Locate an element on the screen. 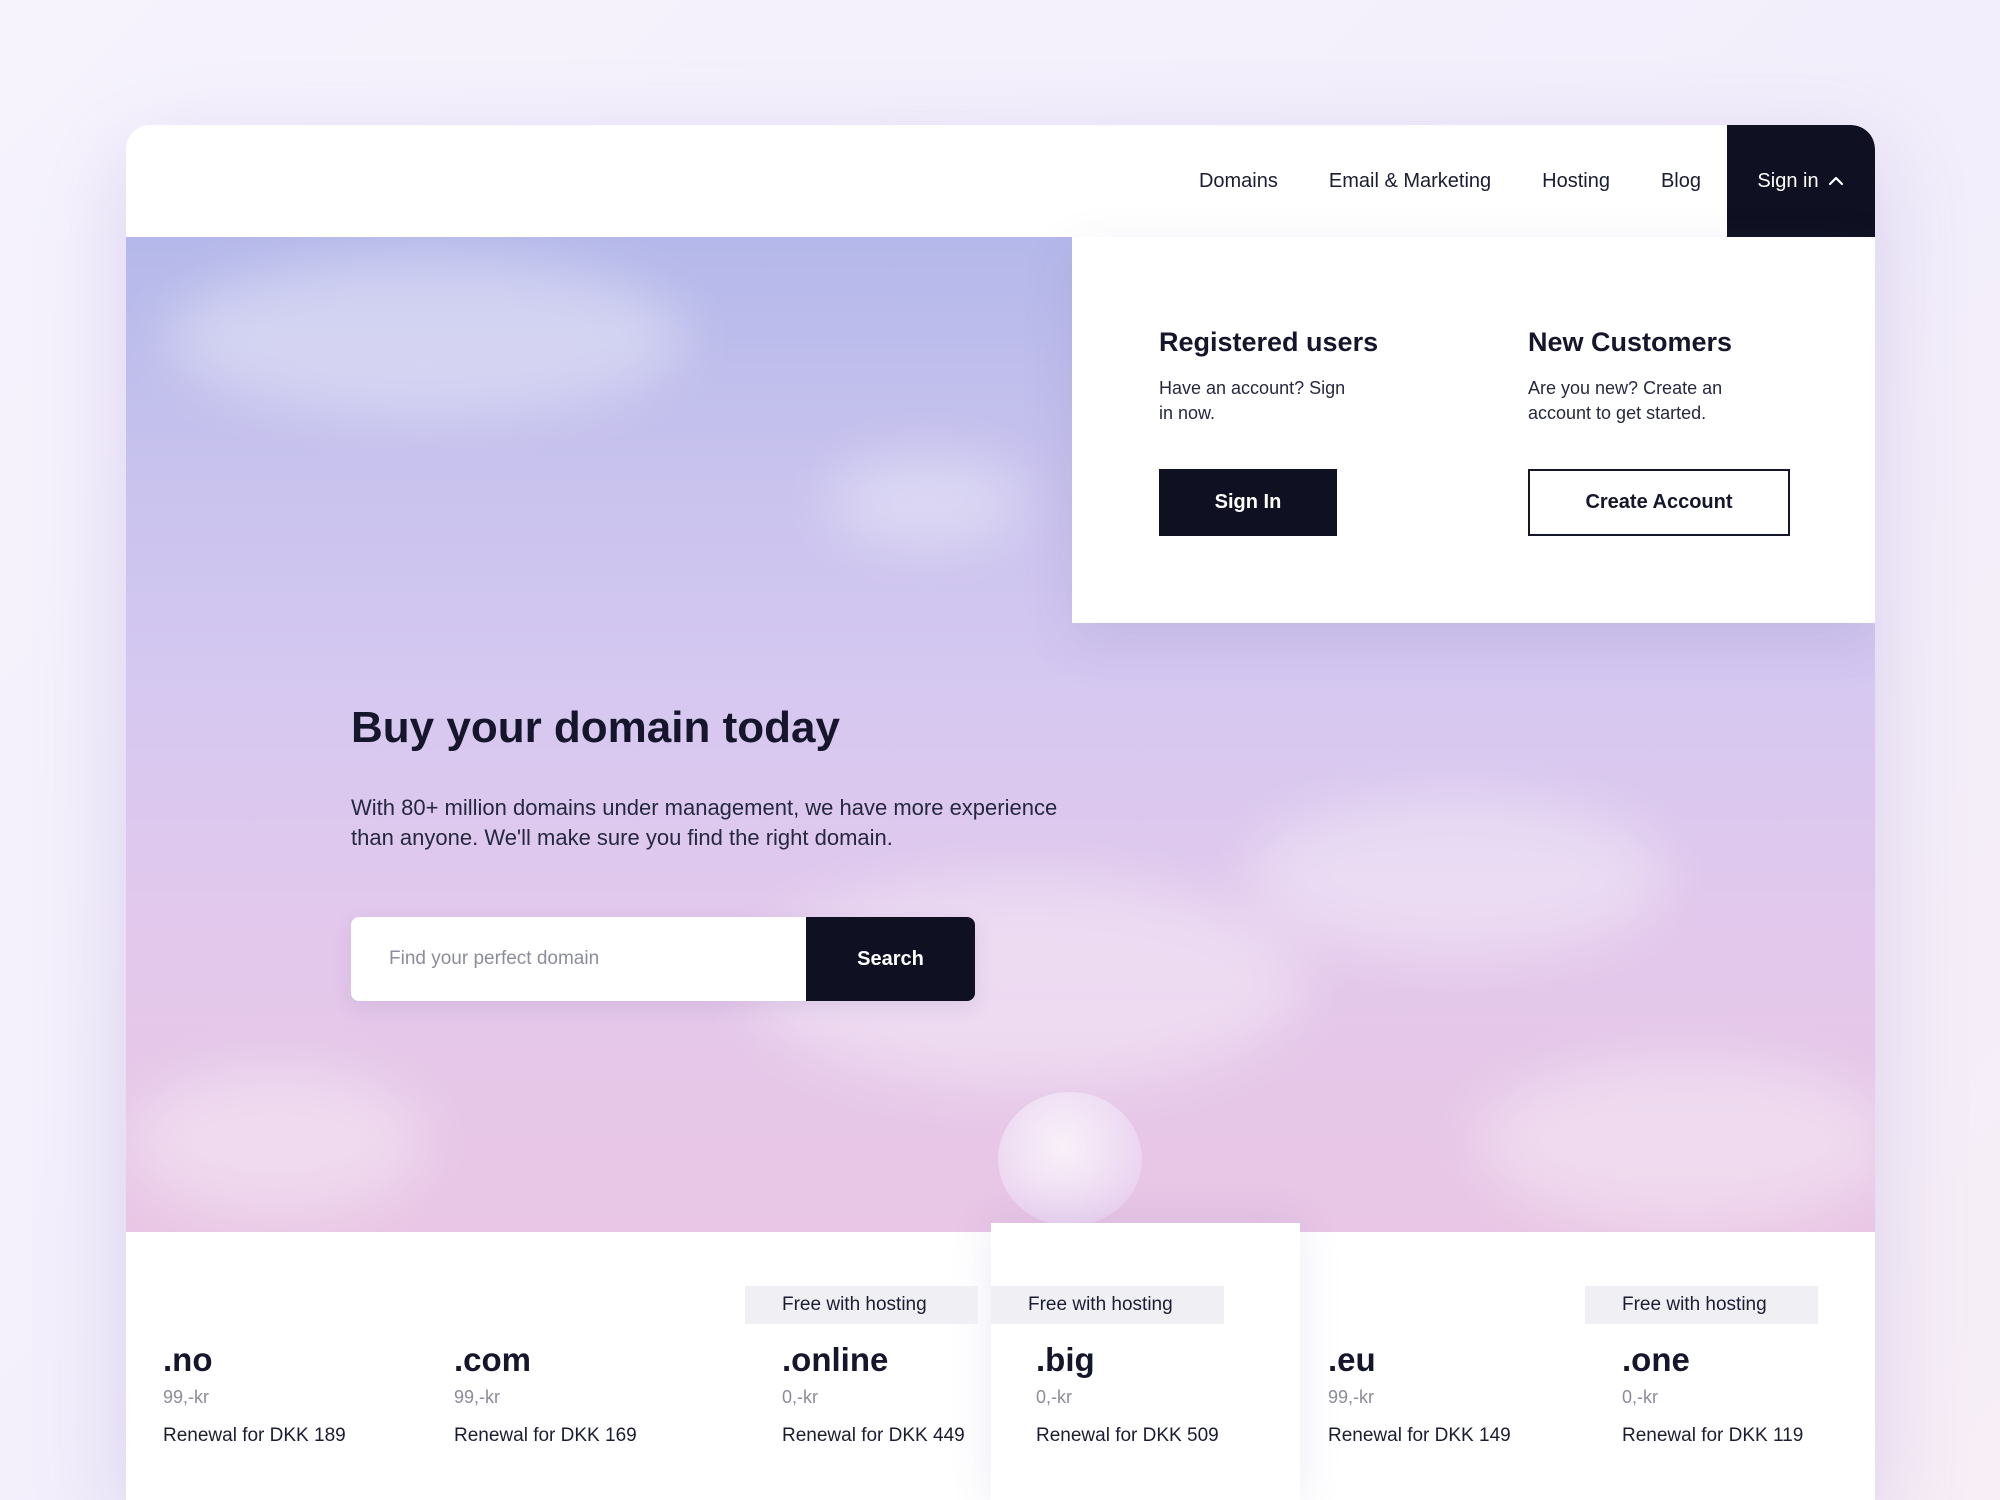  sign-in-toggle-label: Sign in is located at coordinates (1788, 180).